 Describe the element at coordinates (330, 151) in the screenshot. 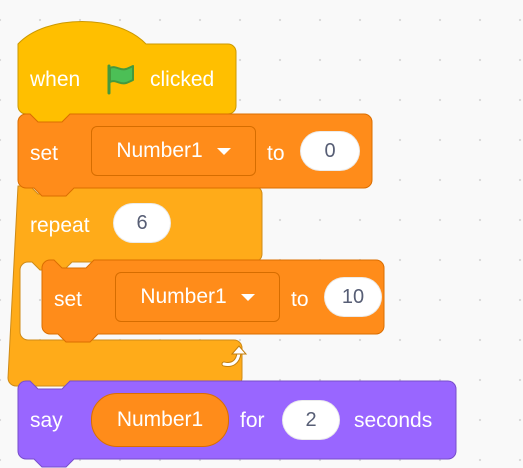

I see `value-input-1: 0` at that location.